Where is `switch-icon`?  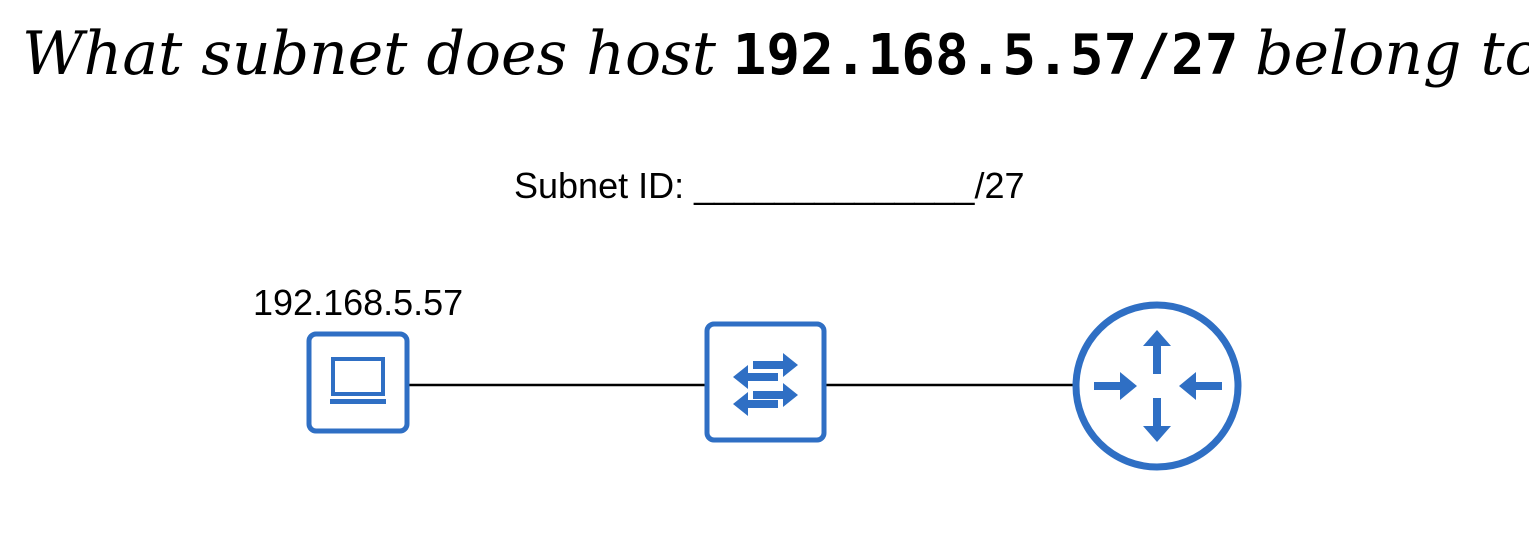 switch-icon is located at coordinates (765, 382).